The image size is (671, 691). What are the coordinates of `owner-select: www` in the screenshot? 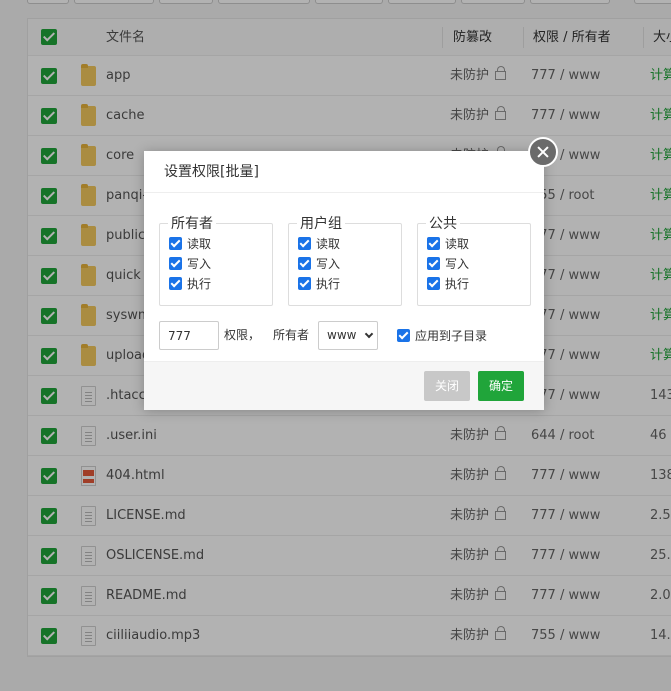 It's located at (348, 335).